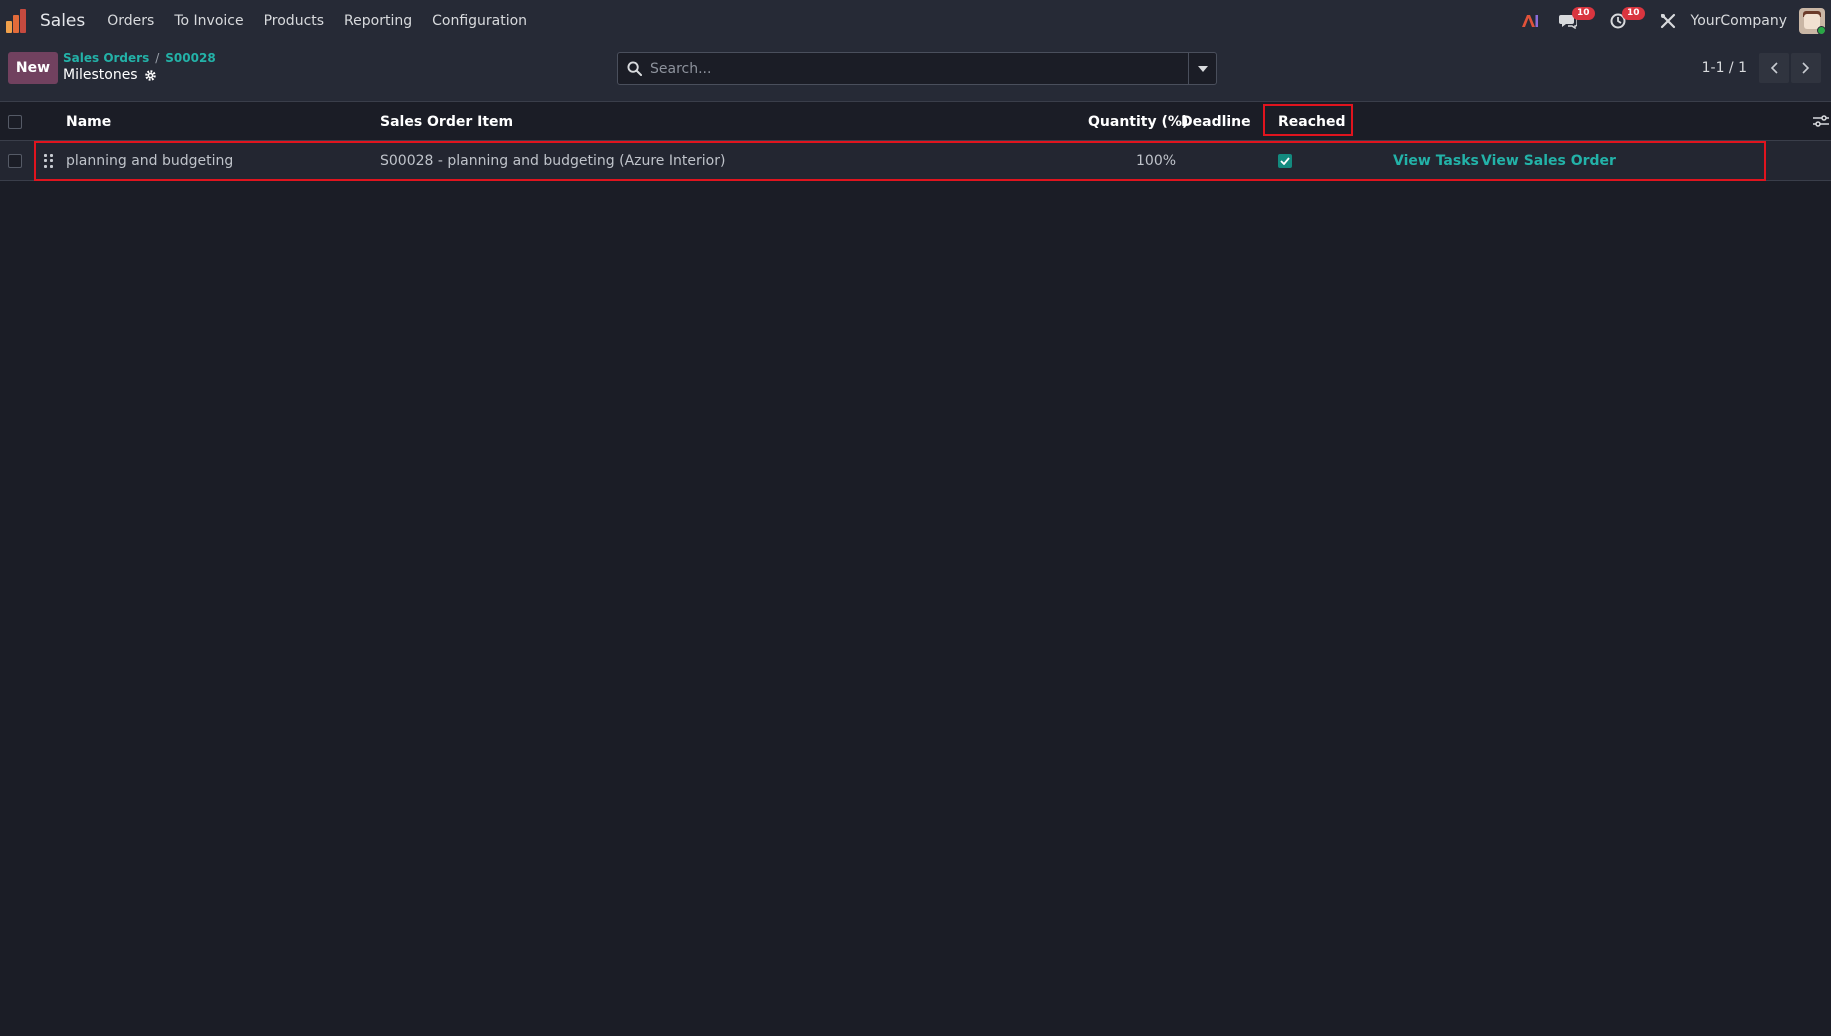 Image resolution: width=1831 pixels, height=1036 pixels. I want to click on view-sales-order-button: View Sales Order, so click(1548, 161).